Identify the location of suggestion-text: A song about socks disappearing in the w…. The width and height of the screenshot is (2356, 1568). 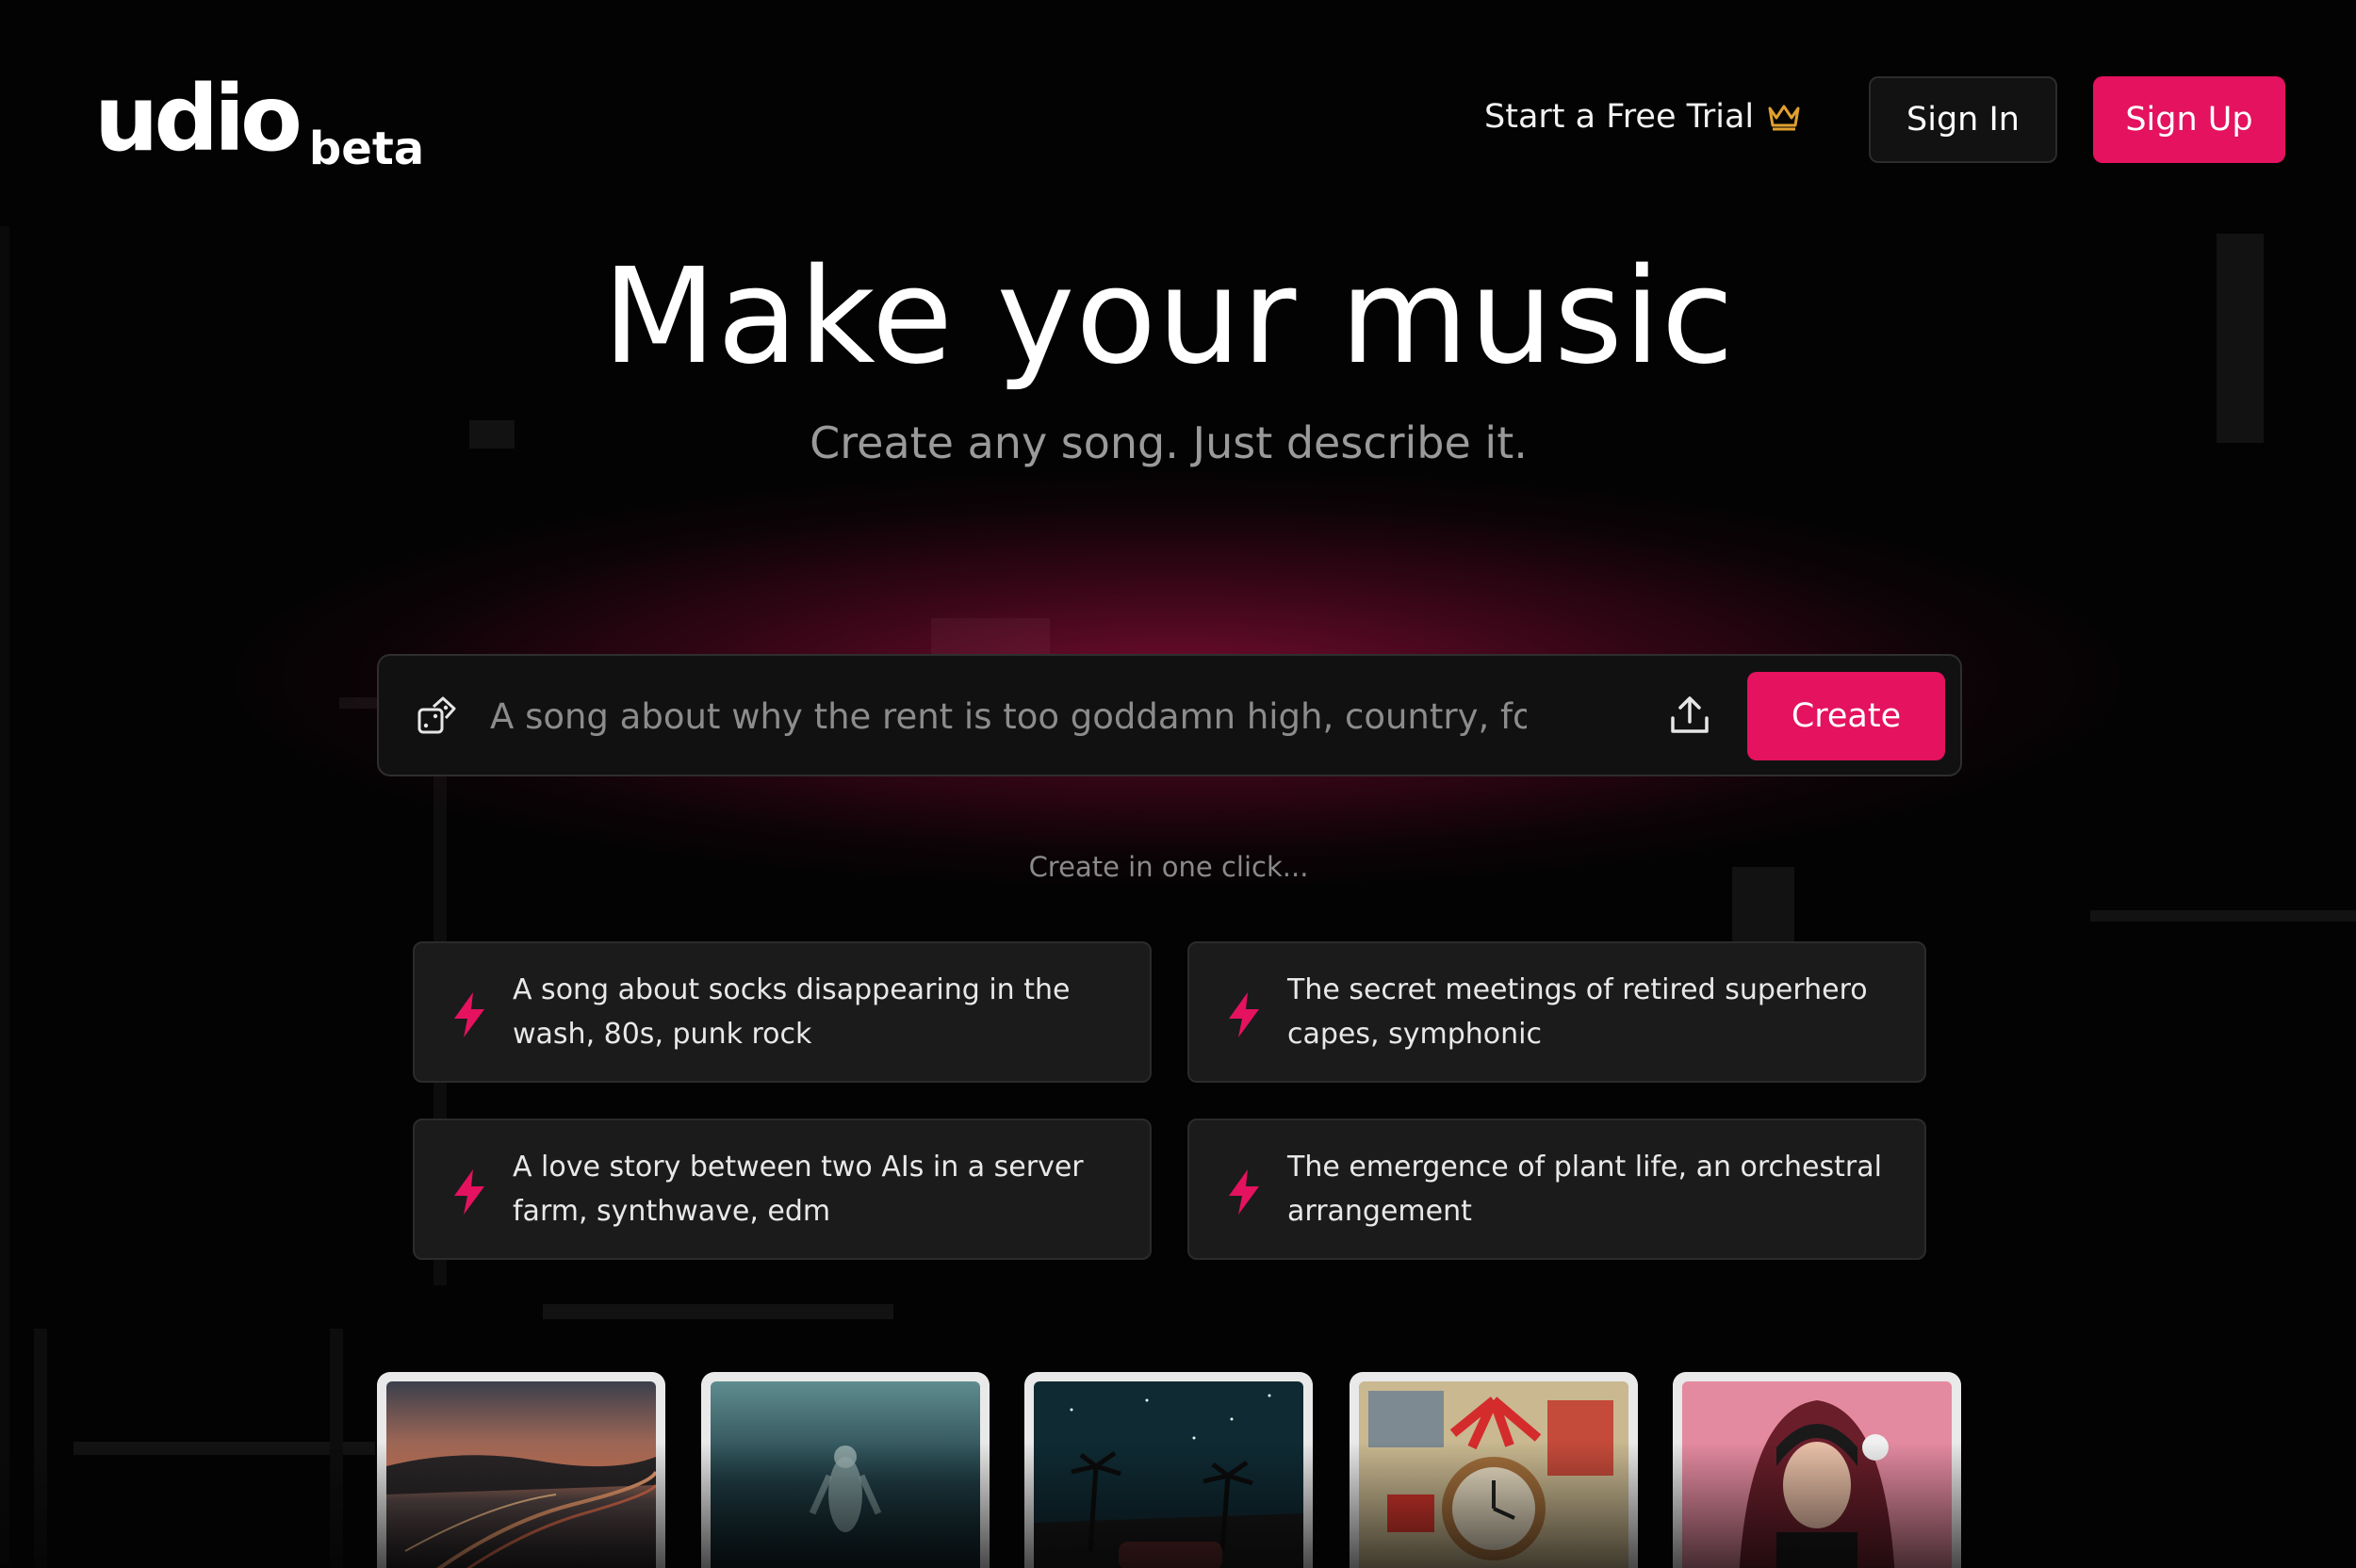
(792, 1012).